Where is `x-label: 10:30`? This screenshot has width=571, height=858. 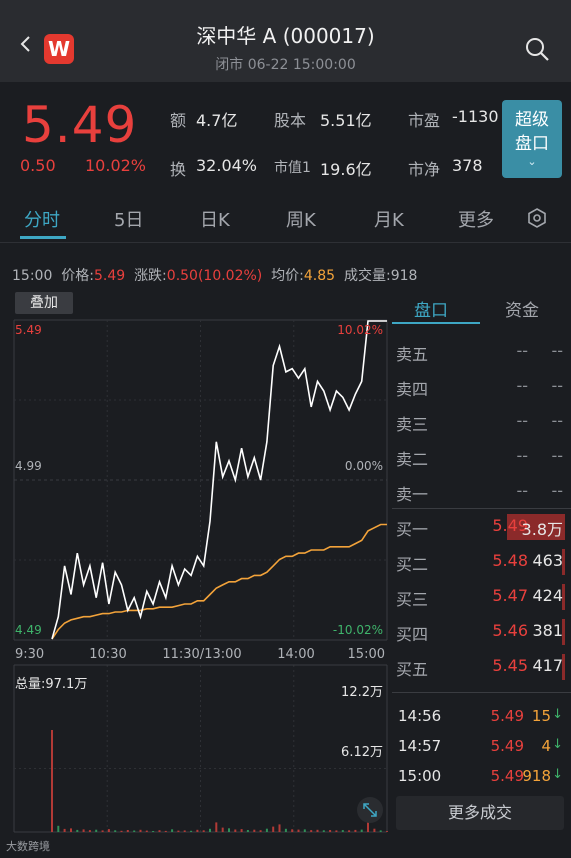
x-label: 10:30 is located at coordinates (107, 654).